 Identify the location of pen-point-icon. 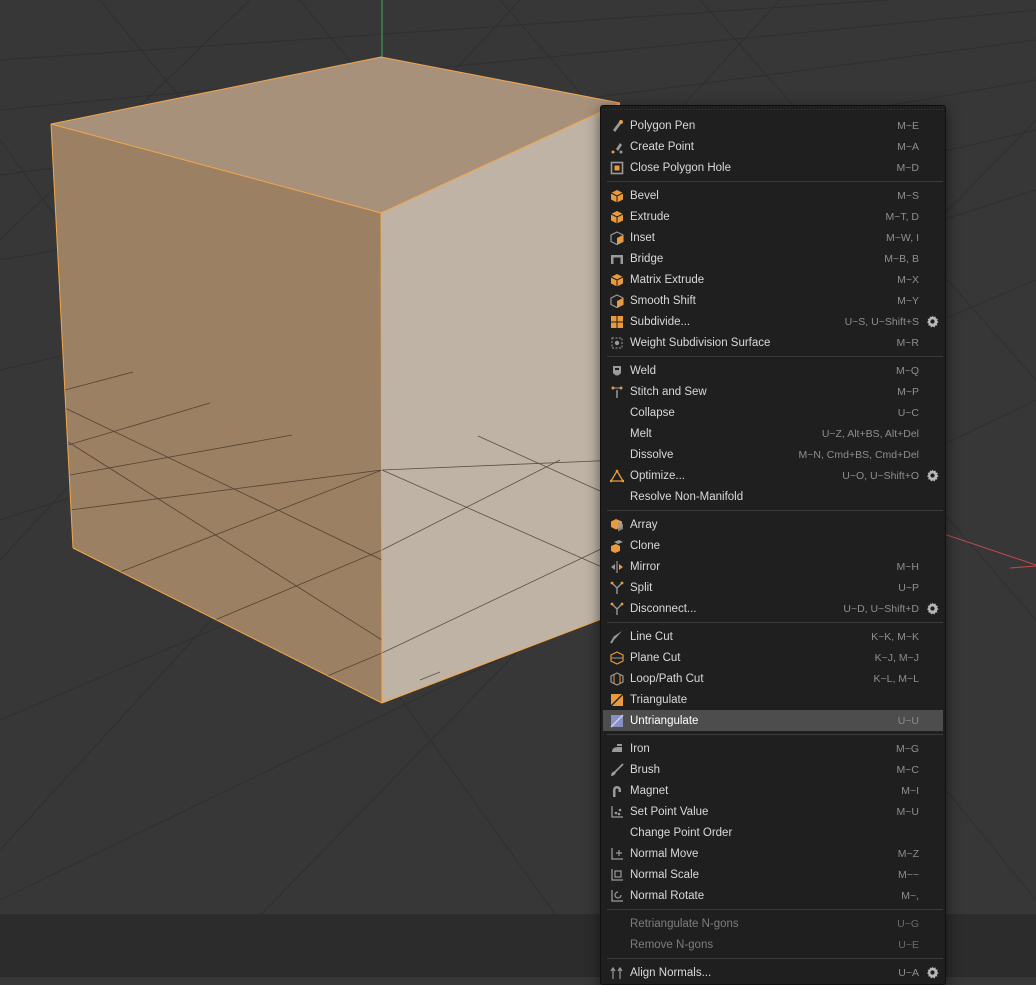
(616, 146).